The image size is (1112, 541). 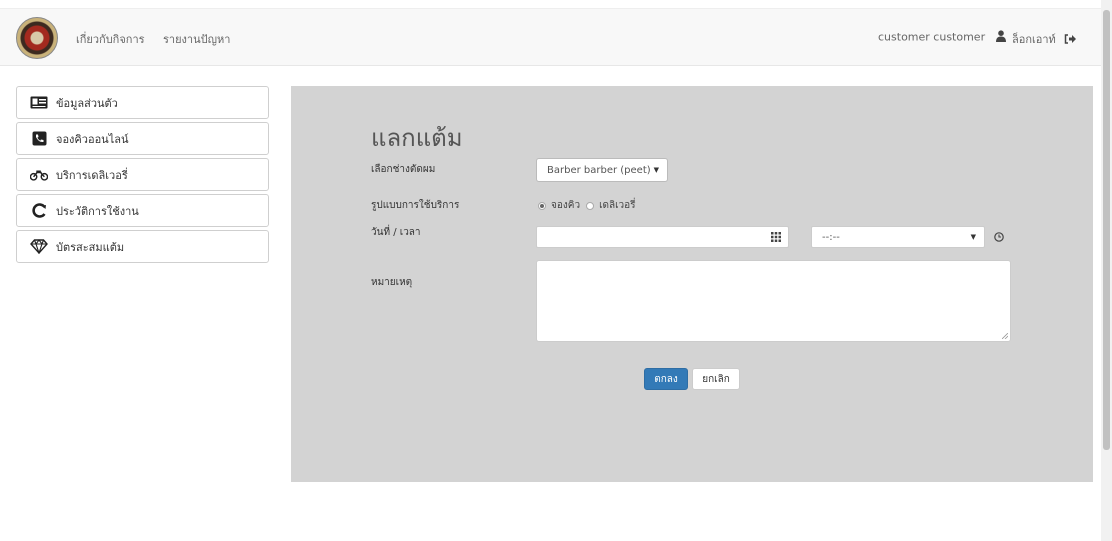 What do you see at coordinates (417, 138) in the screenshot?
I see `page-title: แลกแต้ม` at bounding box center [417, 138].